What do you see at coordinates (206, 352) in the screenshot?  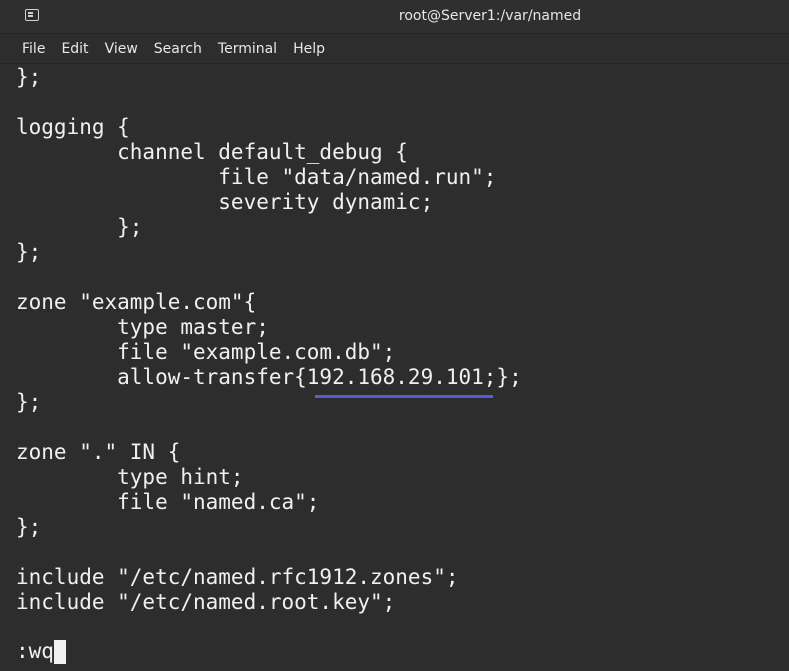 I see `terminal-line: file "example.com.db";` at bounding box center [206, 352].